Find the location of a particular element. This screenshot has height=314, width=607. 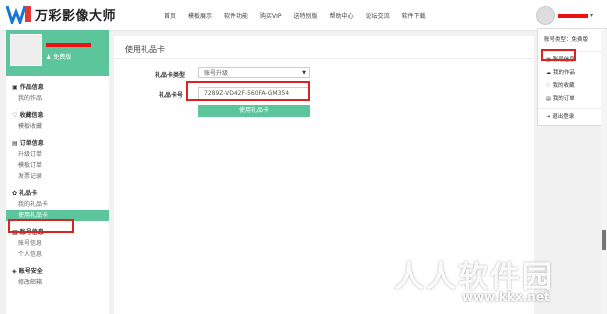

section-orders: ▤ 订单信息 is located at coordinates (28, 143).